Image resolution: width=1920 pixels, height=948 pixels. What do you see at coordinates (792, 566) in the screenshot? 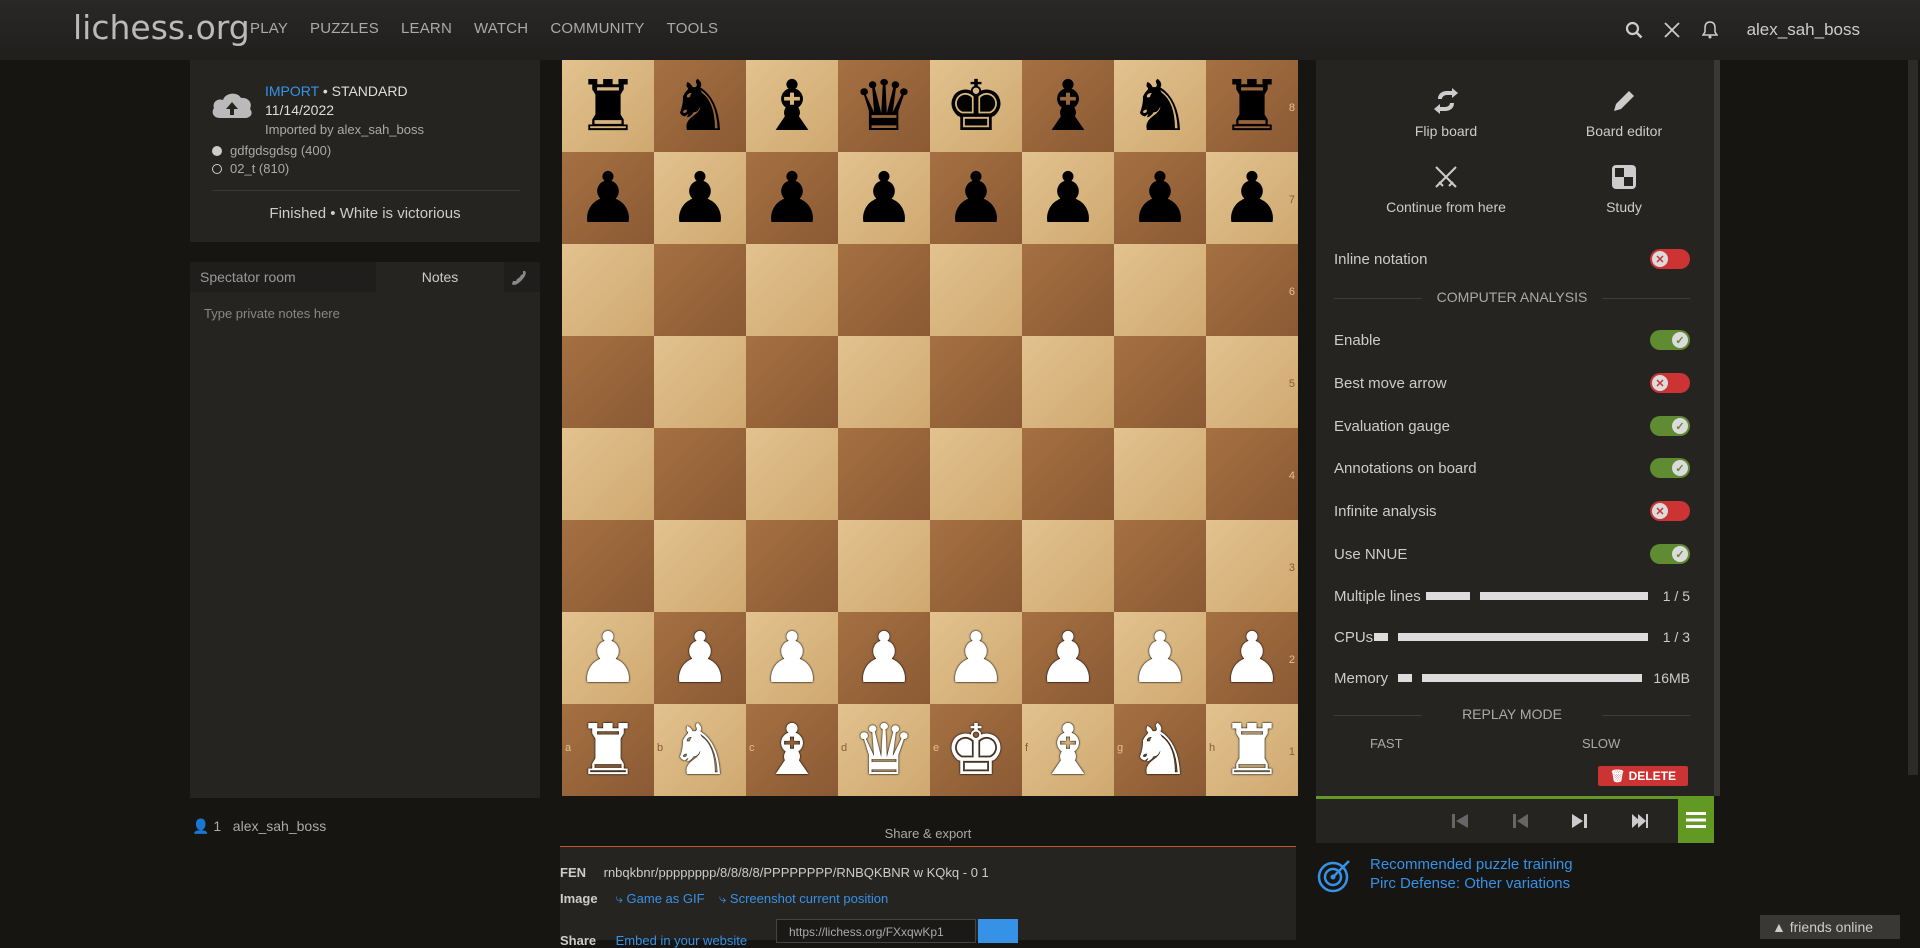
I see `square-c3` at bounding box center [792, 566].